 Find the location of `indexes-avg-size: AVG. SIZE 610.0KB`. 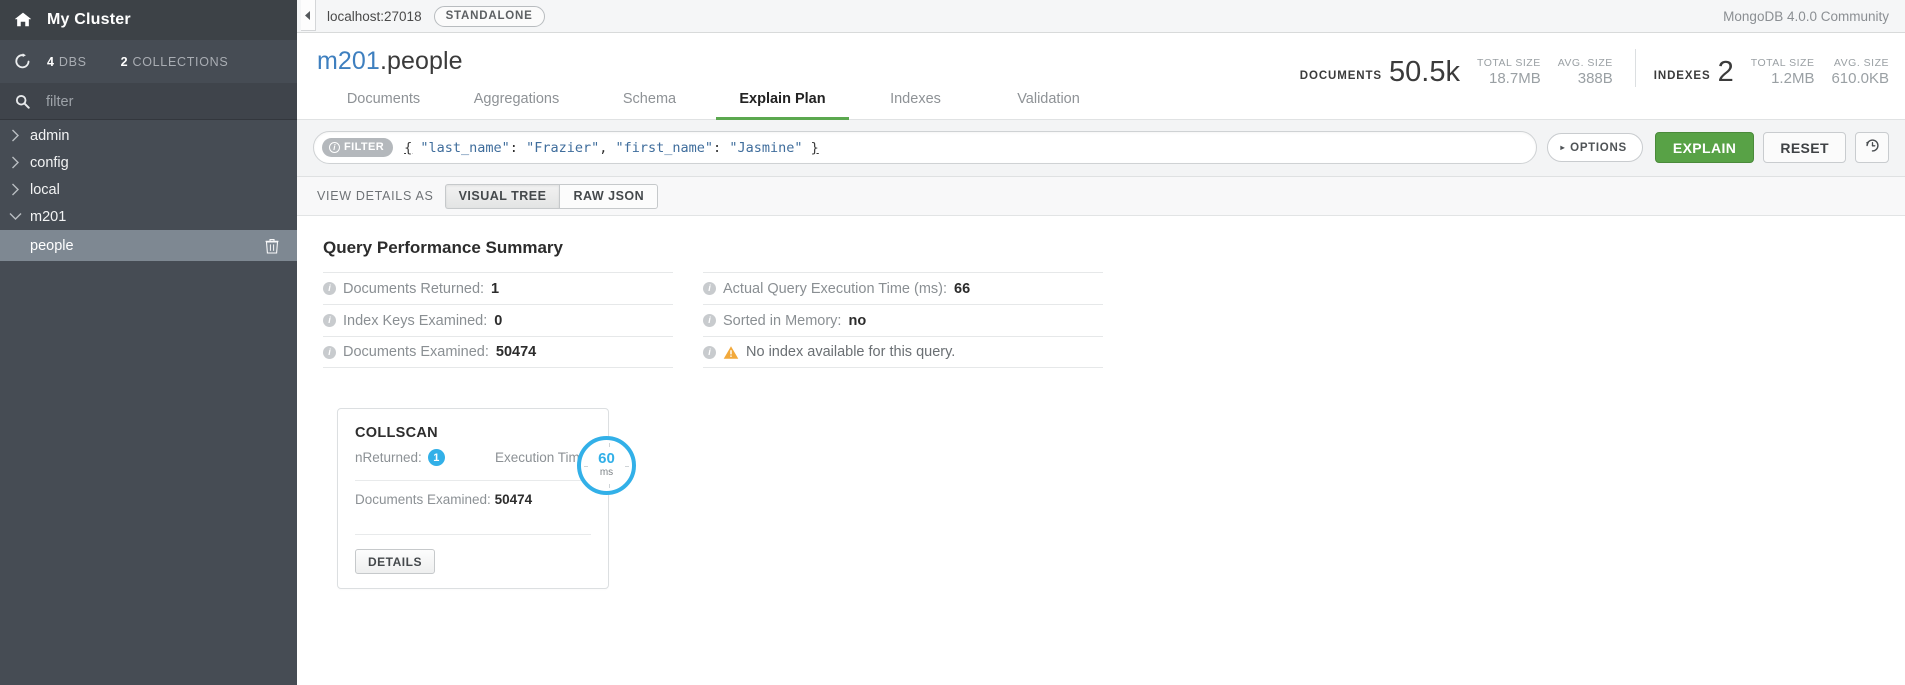

indexes-avg-size: AVG. SIZE 610.0KB is located at coordinates (1859, 72).